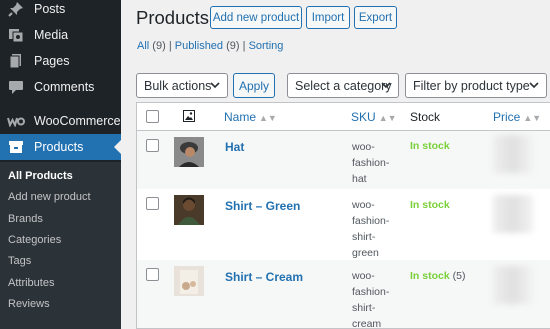  I want to click on status-filter-links: All (9) | Published (9) | Sorting, so click(210, 46).